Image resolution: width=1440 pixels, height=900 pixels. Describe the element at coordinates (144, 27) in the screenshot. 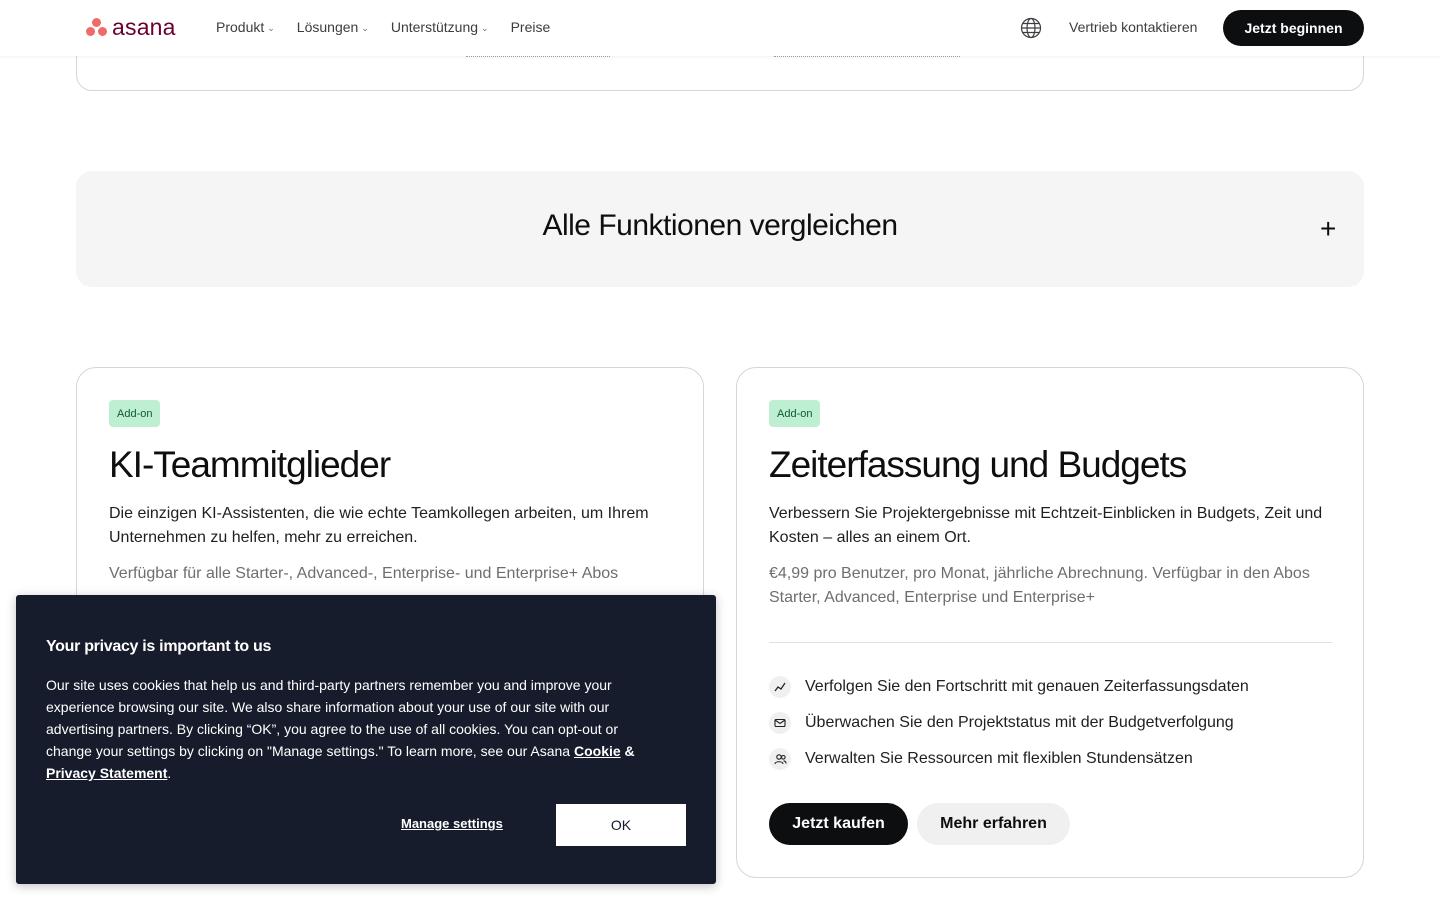

I see `logo-text: asana` at that location.